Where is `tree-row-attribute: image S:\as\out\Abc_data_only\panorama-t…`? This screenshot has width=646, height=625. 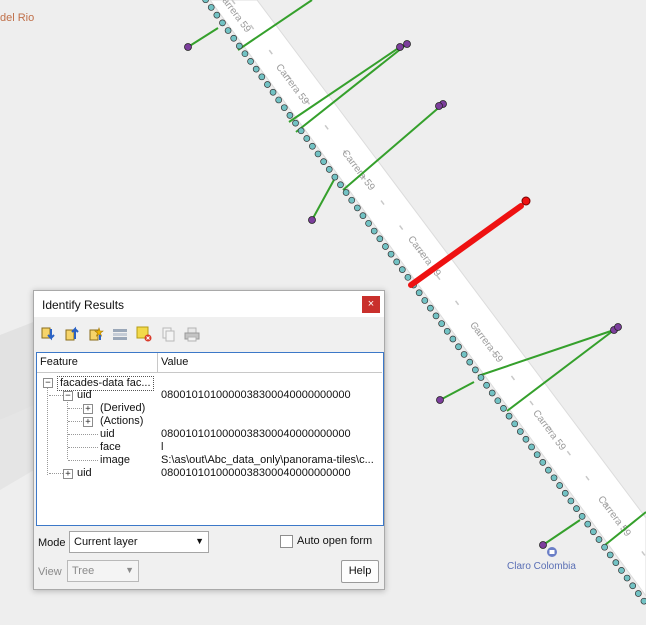
tree-row-attribute: image S:\as\out\Abc_data_only\panorama-t… is located at coordinates (210, 460).